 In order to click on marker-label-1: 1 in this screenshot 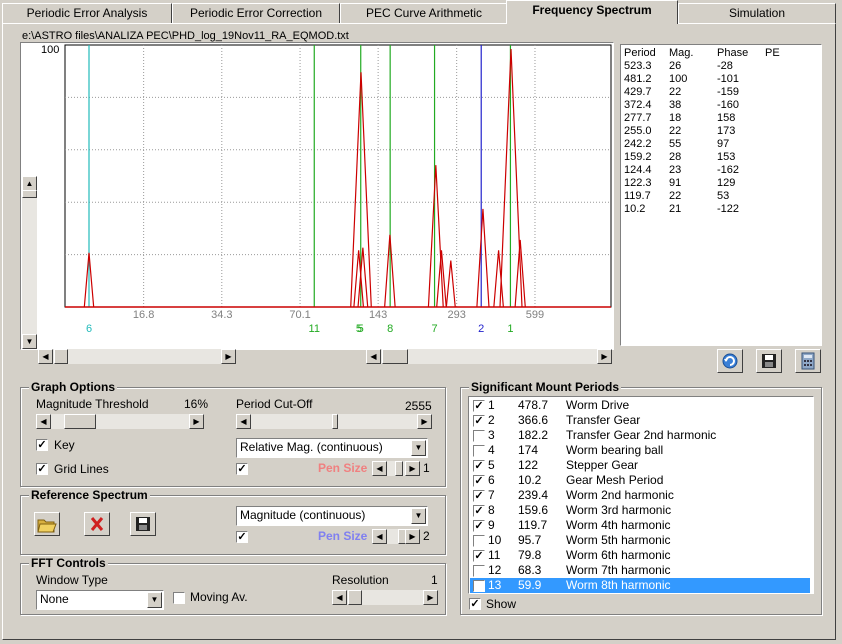, I will do `click(510, 329)`.